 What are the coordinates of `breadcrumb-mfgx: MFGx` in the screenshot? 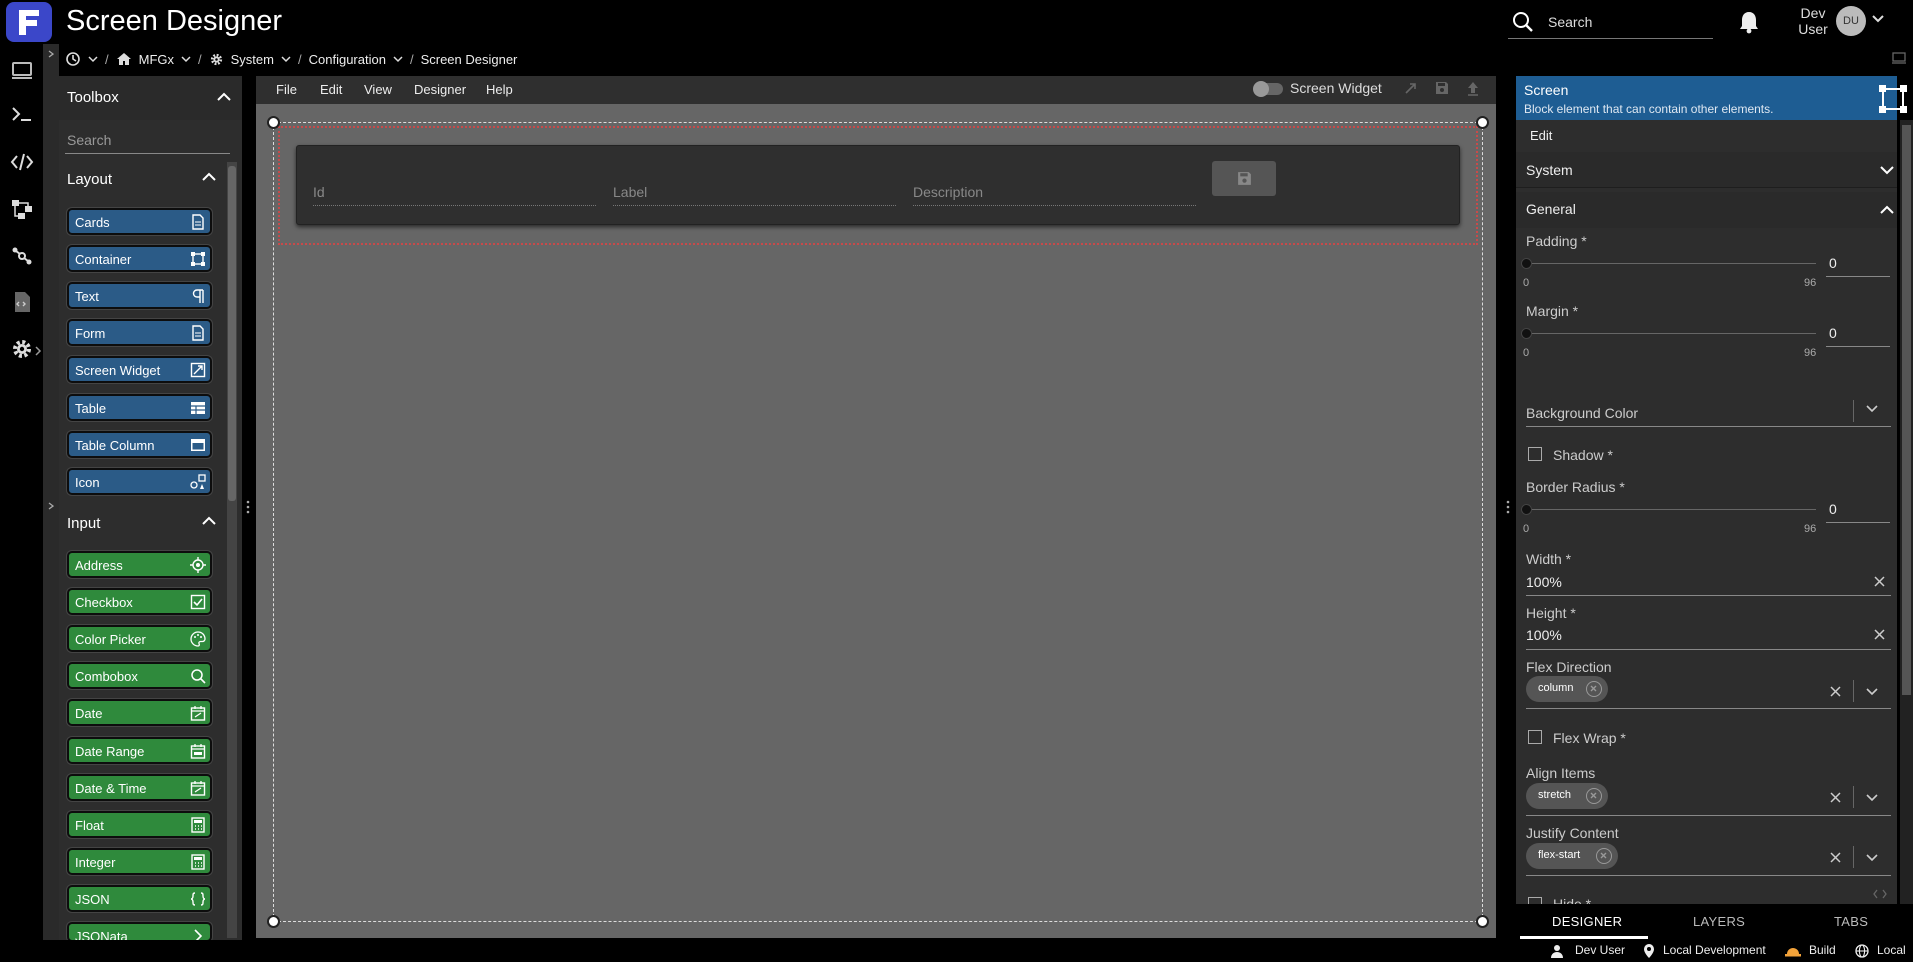 It's located at (156, 59).